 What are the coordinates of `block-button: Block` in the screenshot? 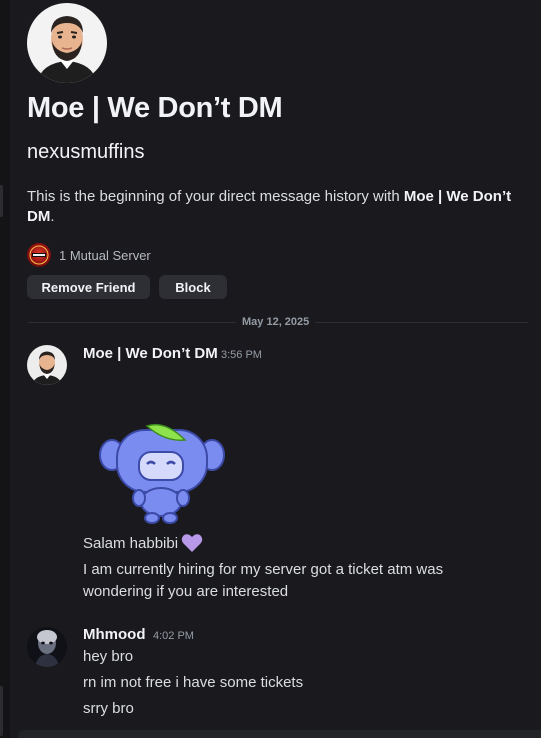 It's located at (193, 287).